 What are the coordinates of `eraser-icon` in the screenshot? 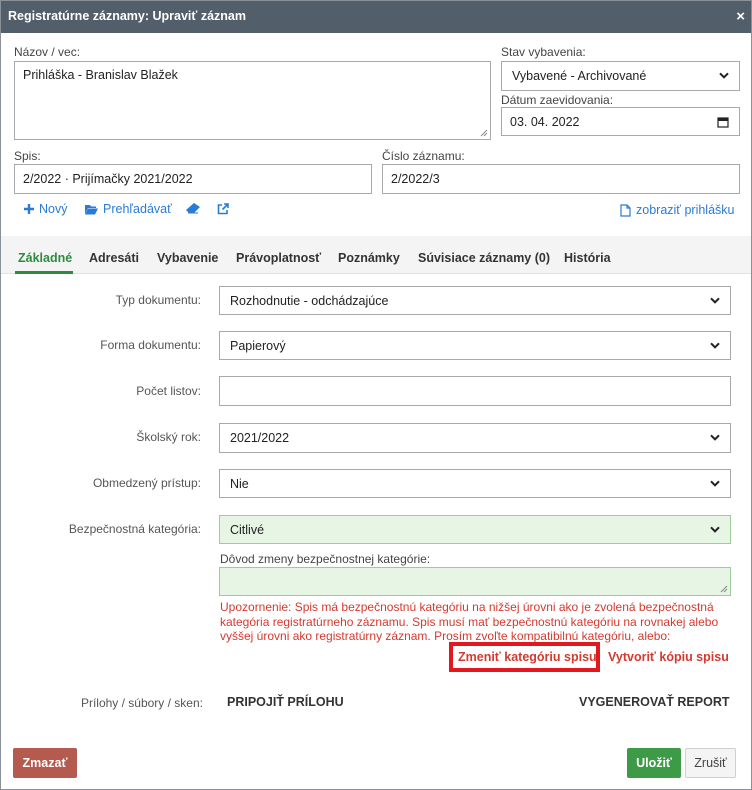 It's located at (193, 208).